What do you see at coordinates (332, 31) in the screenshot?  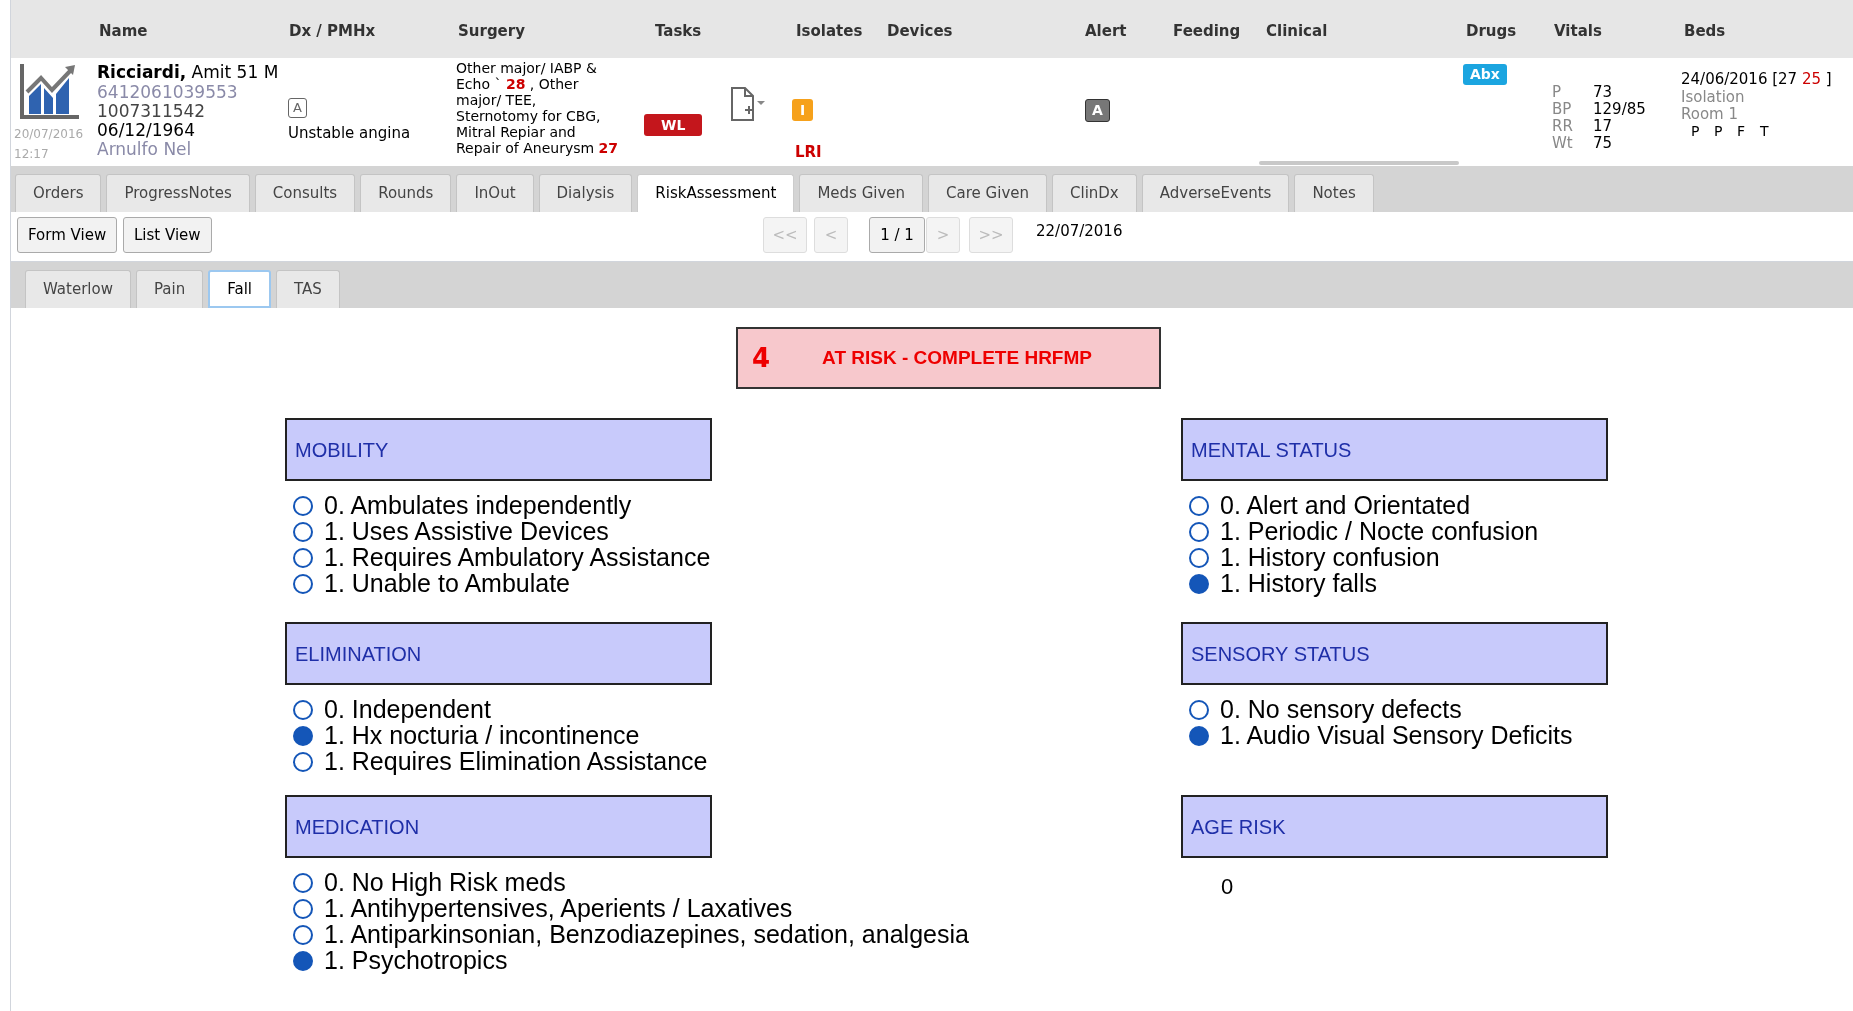 I see `column-header: Dx / PMHx` at bounding box center [332, 31].